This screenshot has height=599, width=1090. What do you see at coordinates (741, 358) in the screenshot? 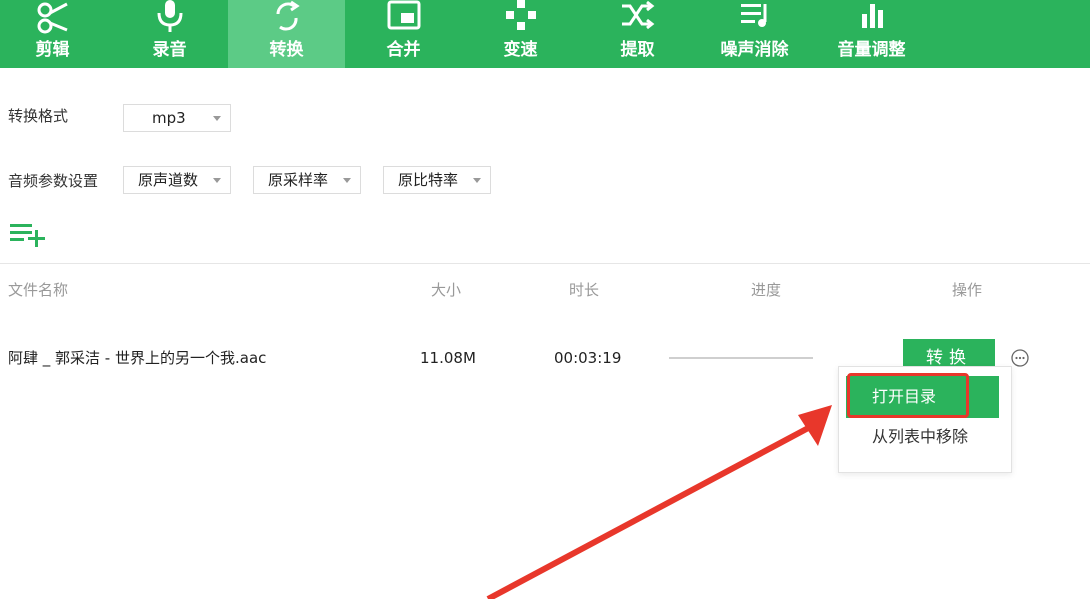
I see `progress-bar` at bounding box center [741, 358].